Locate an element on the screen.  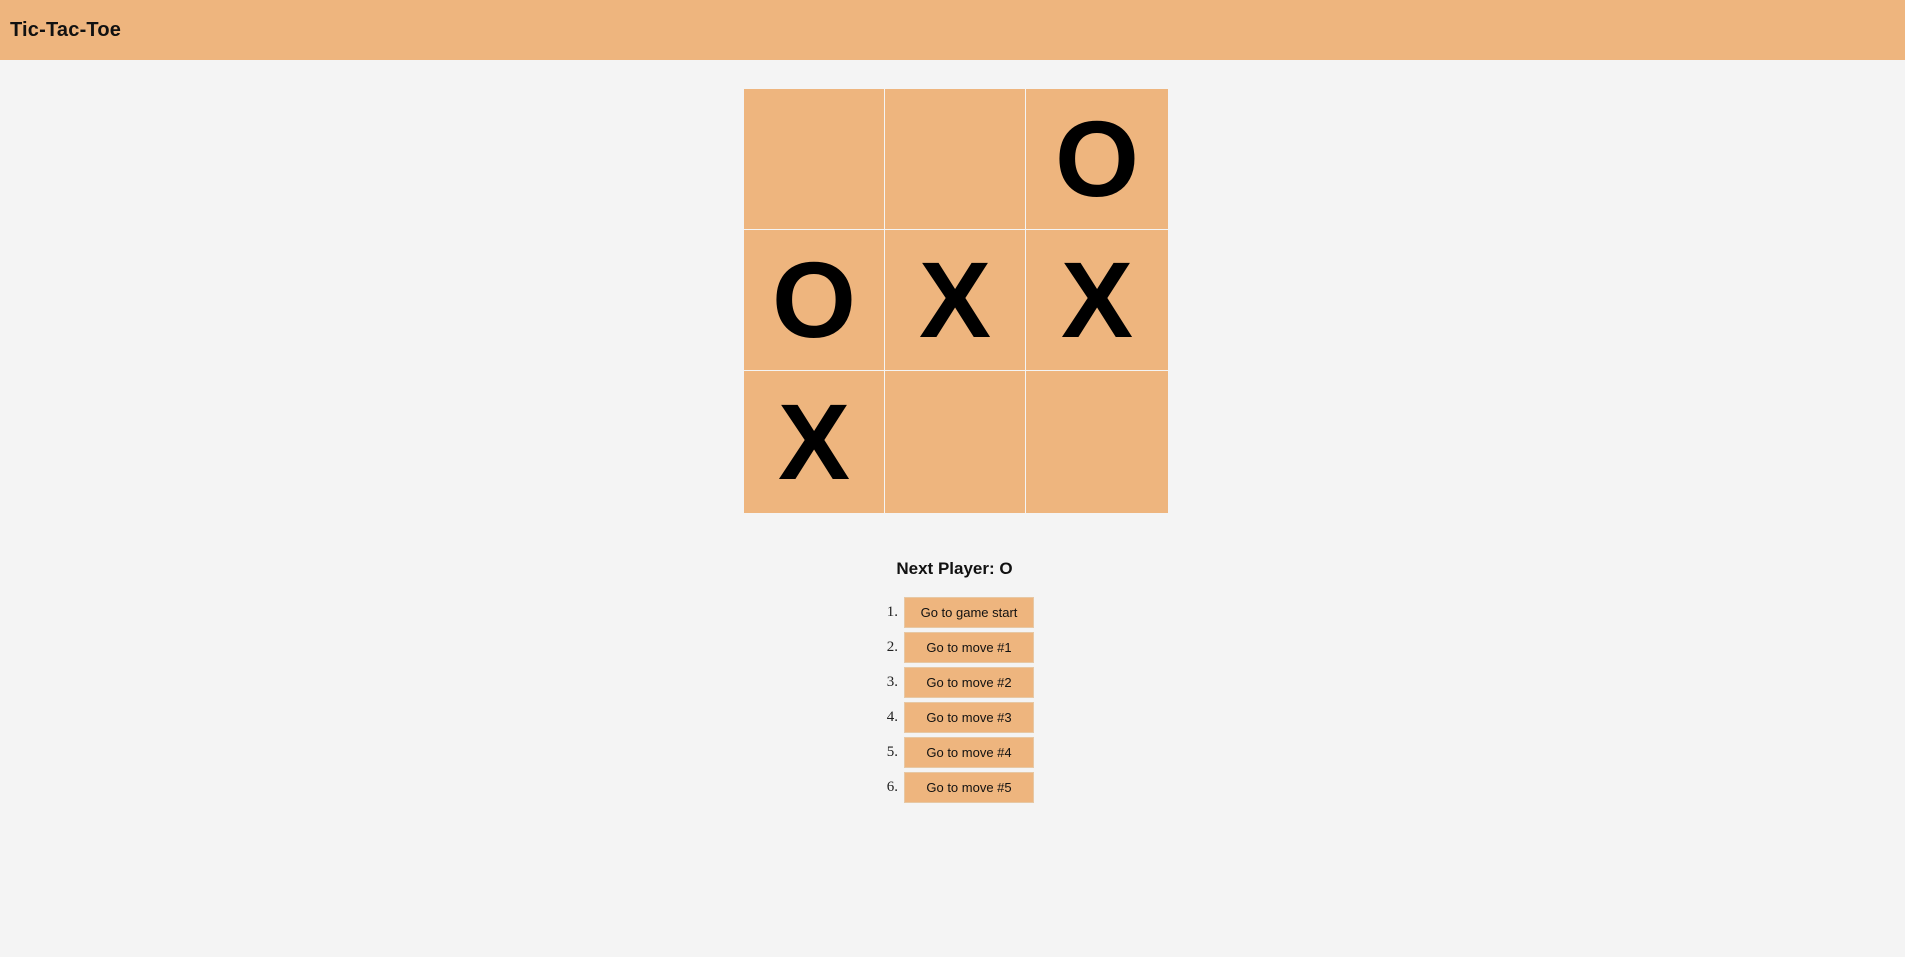
history-item: 2. Go to move #1 is located at coordinates (953, 647).